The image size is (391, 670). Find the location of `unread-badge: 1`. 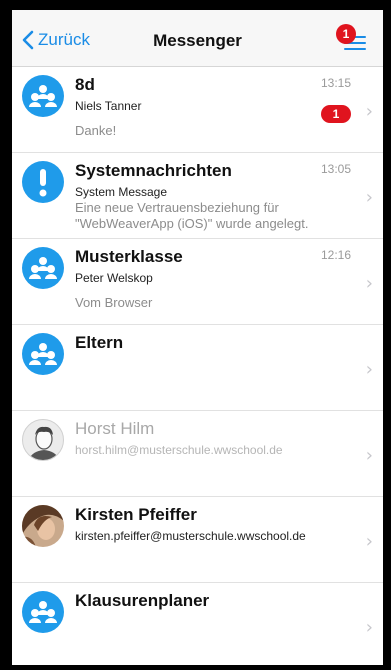

unread-badge: 1 is located at coordinates (336, 114).